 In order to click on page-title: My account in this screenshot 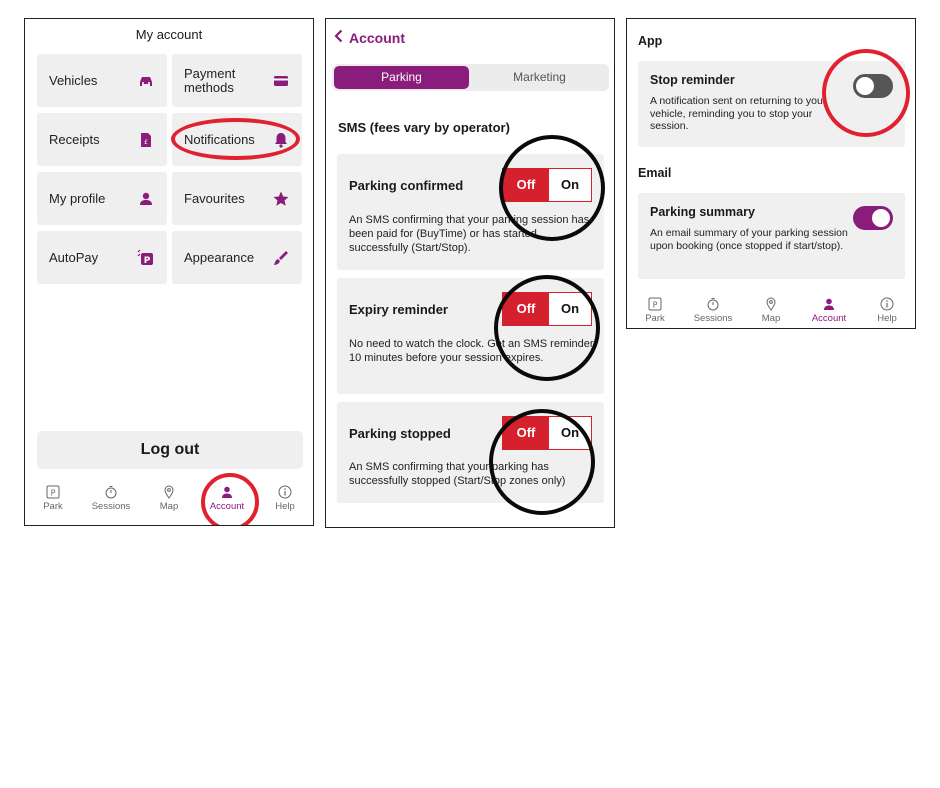, I will do `click(169, 34)`.